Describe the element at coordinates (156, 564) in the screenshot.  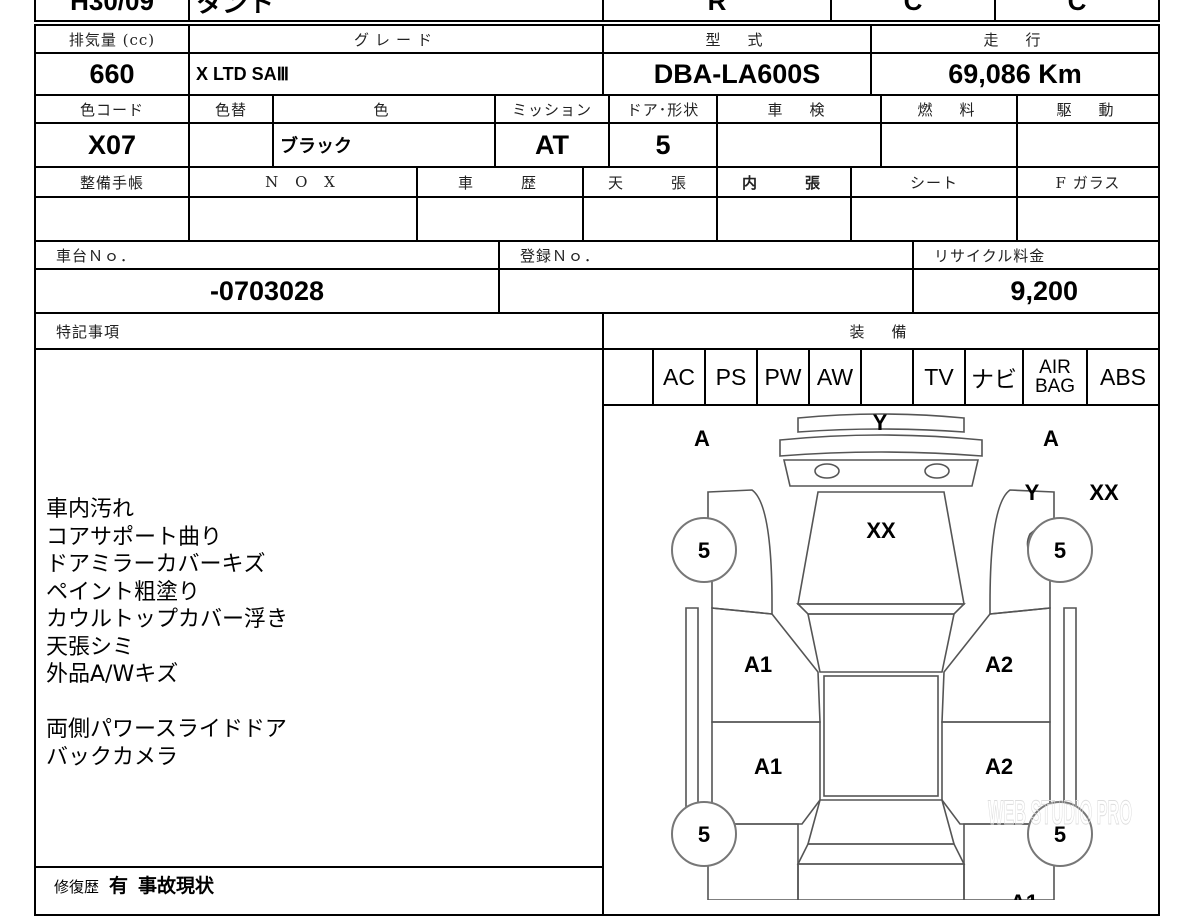
I see `remark-line: ドアミラーカバーキズ` at that location.